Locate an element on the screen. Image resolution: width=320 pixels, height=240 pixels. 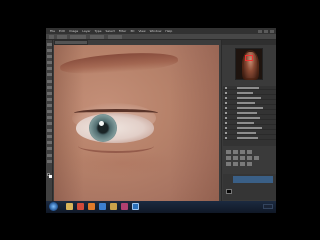
hand-tool-icon is located at coordinates (49, 155).